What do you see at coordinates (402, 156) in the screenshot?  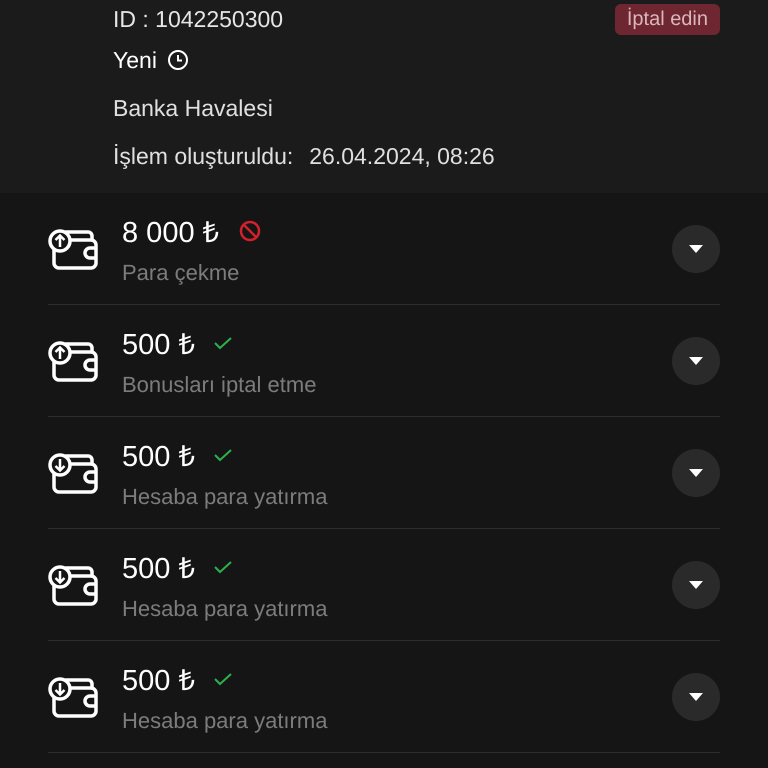 I see `created-date: 26.04.2024, 08:26` at bounding box center [402, 156].